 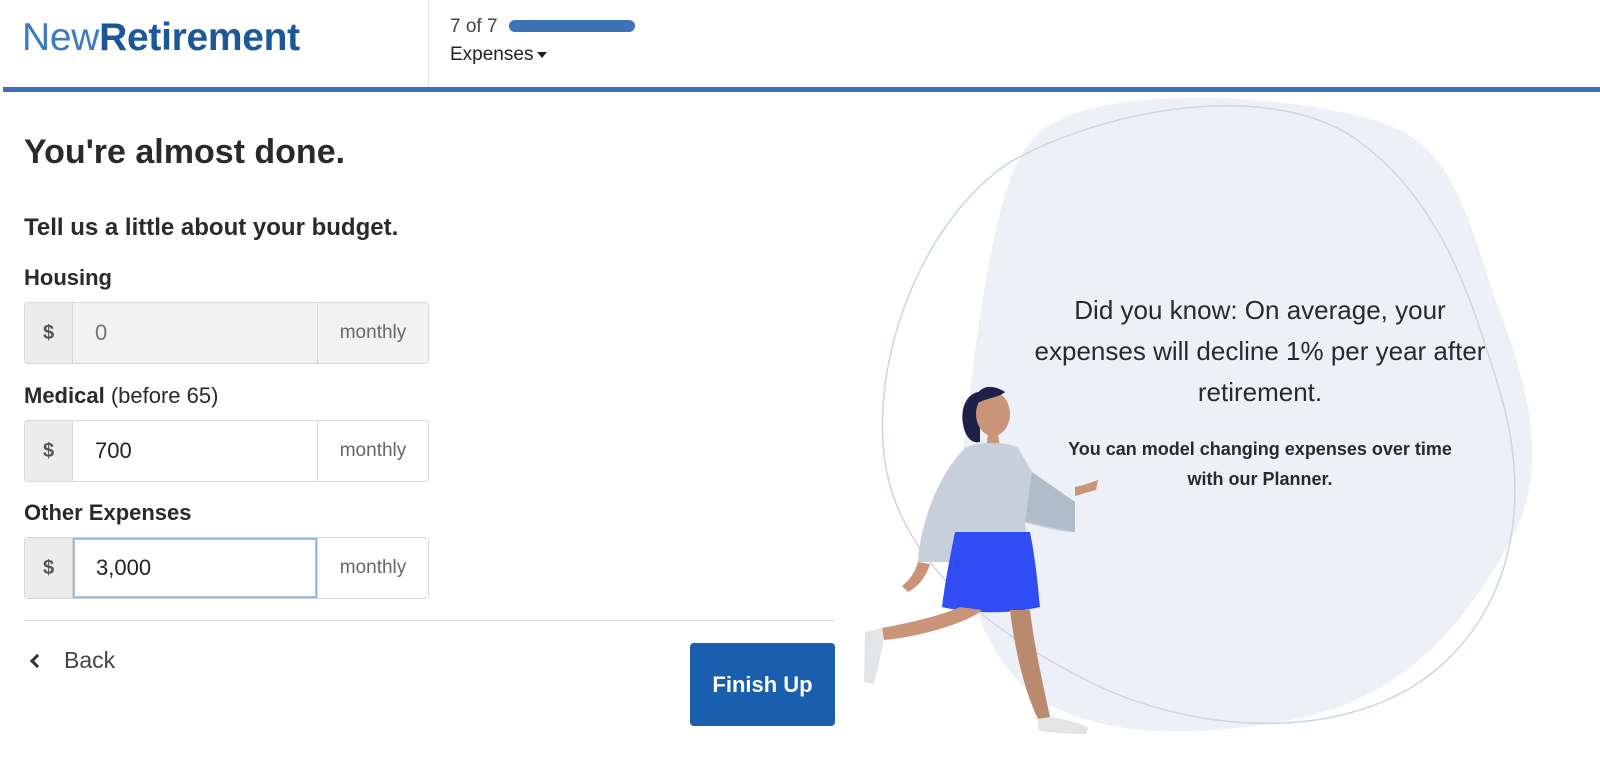 What do you see at coordinates (37, 660) in the screenshot?
I see `chevron-left-icon` at bounding box center [37, 660].